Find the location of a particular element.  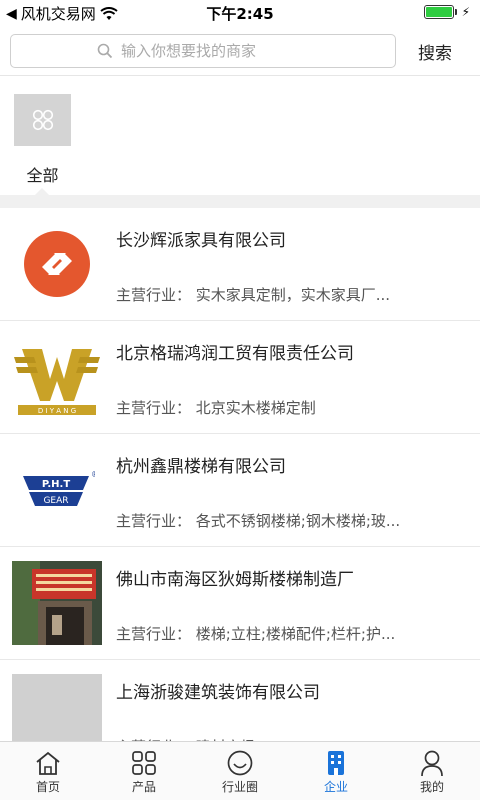

storefront-photo is located at coordinates (57, 603).